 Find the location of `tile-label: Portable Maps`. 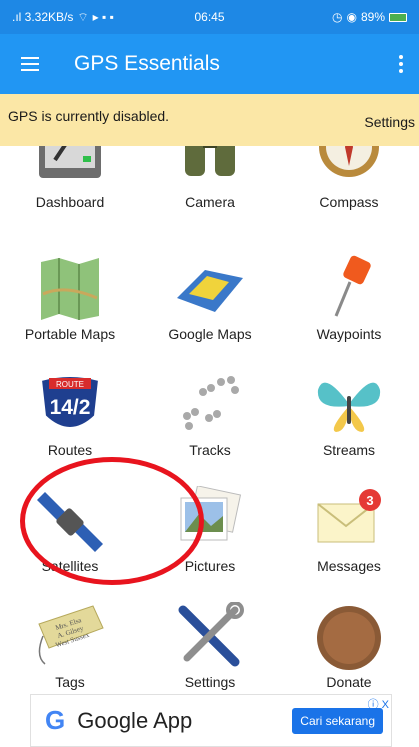

tile-label: Portable Maps is located at coordinates (70, 334).